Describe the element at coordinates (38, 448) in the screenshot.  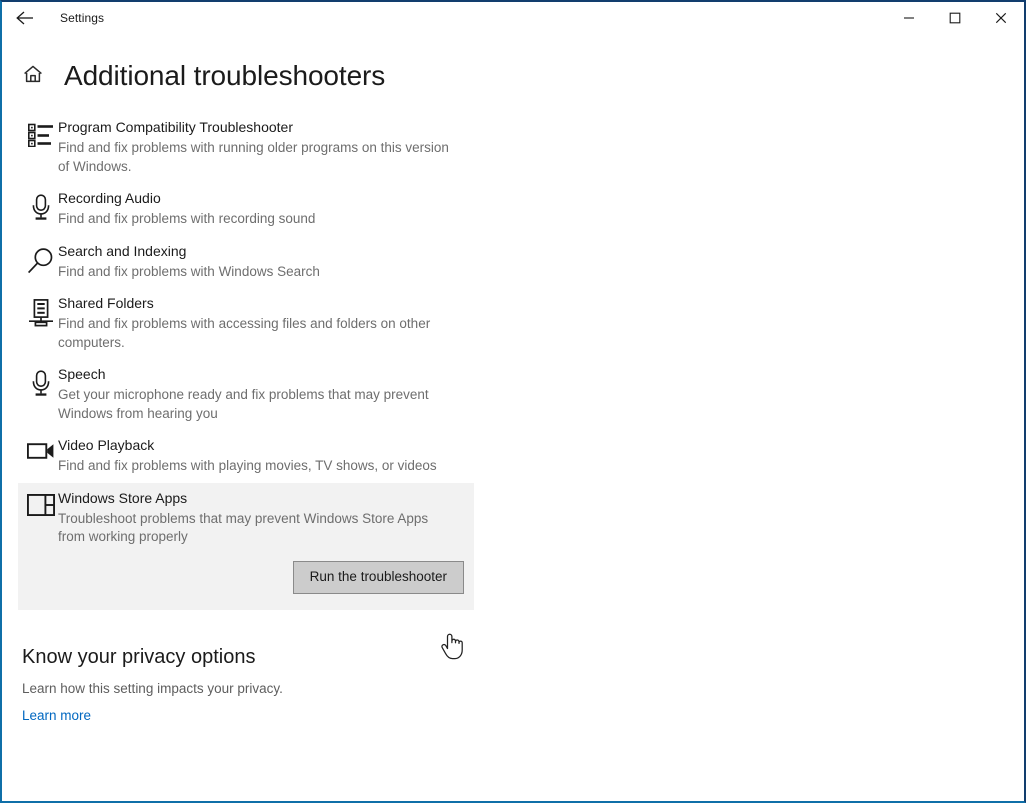
I see `video-camera-icon` at that location.